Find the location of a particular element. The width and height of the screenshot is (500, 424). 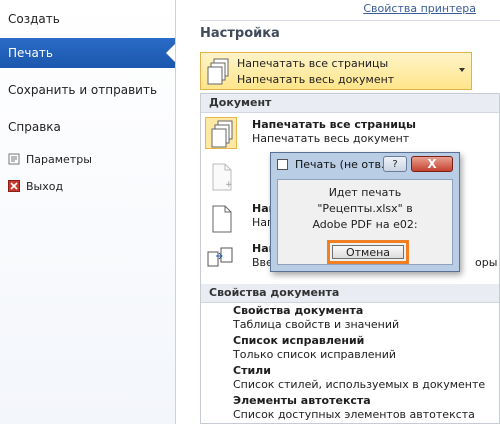

nav-save-send-label: Сохранить и отправить is located at coordinates (83, 90).